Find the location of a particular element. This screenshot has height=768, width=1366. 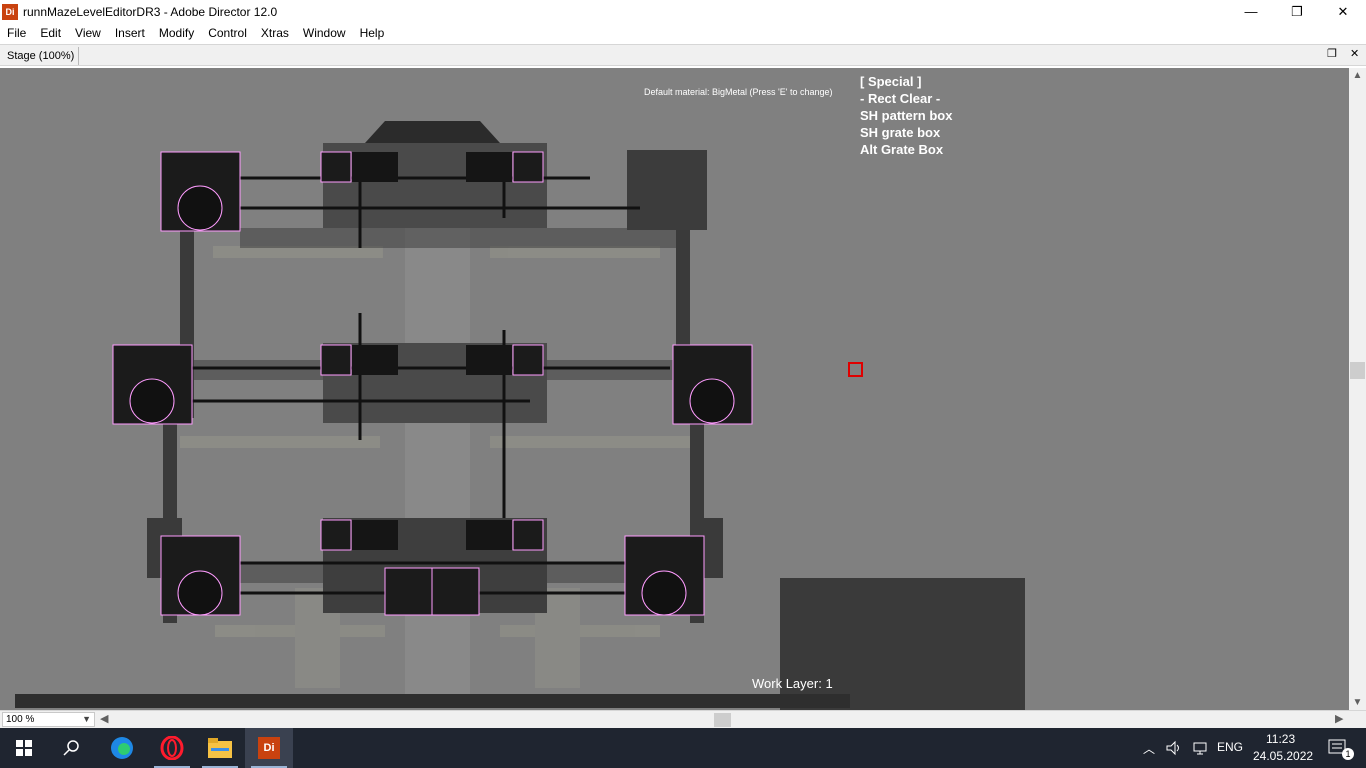

work-layer-label: Work Layer: 1 is located at coordinates (792, 683).